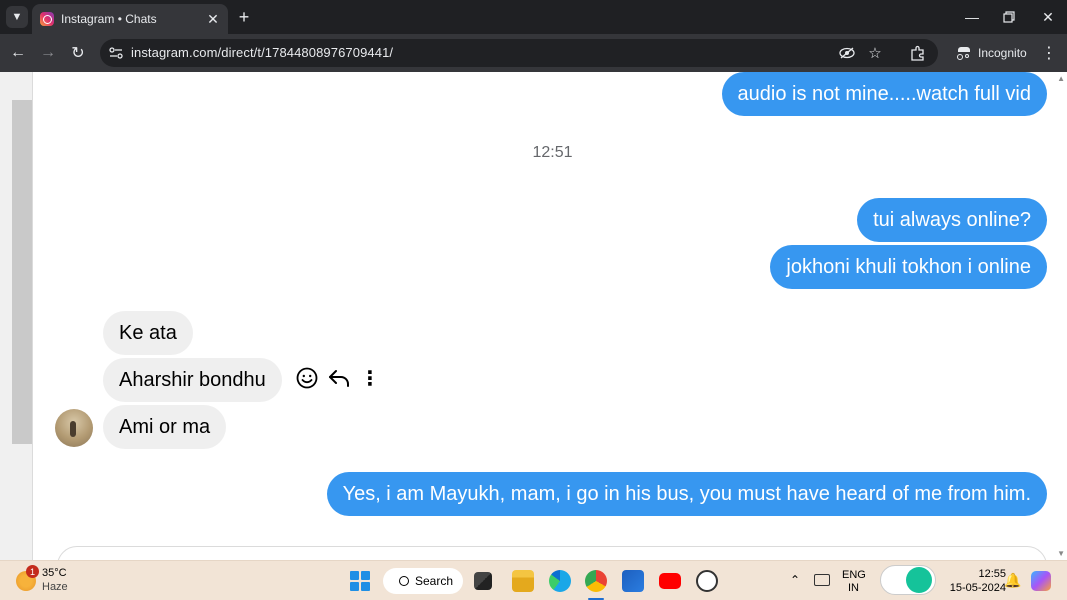 This screenshot has width=1067, height=600. What do you see at coordinates (1002, 53) in the screenshot?
I see `incognito-label: Incognito` at bounding box center [1002, 53].